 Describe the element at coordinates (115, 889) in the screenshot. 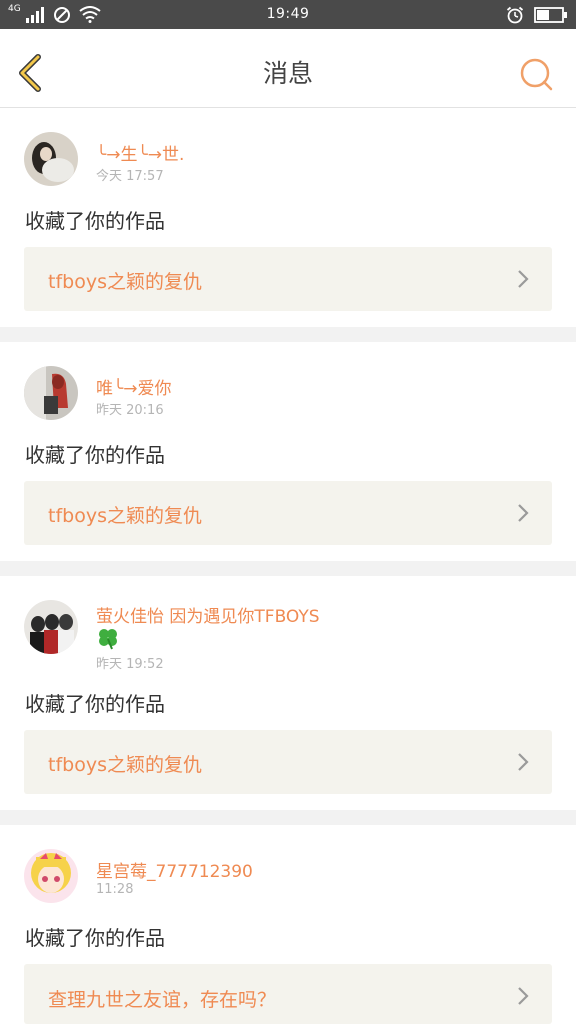

I see `message-time: 11:28` at that location.